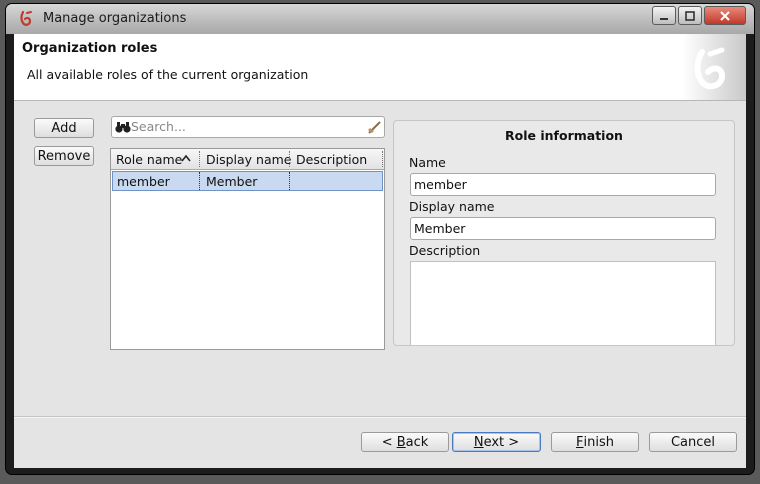 This screenshot has width=760, height=484. I want to click on finish-mnemonic: F, so click(580, 442).